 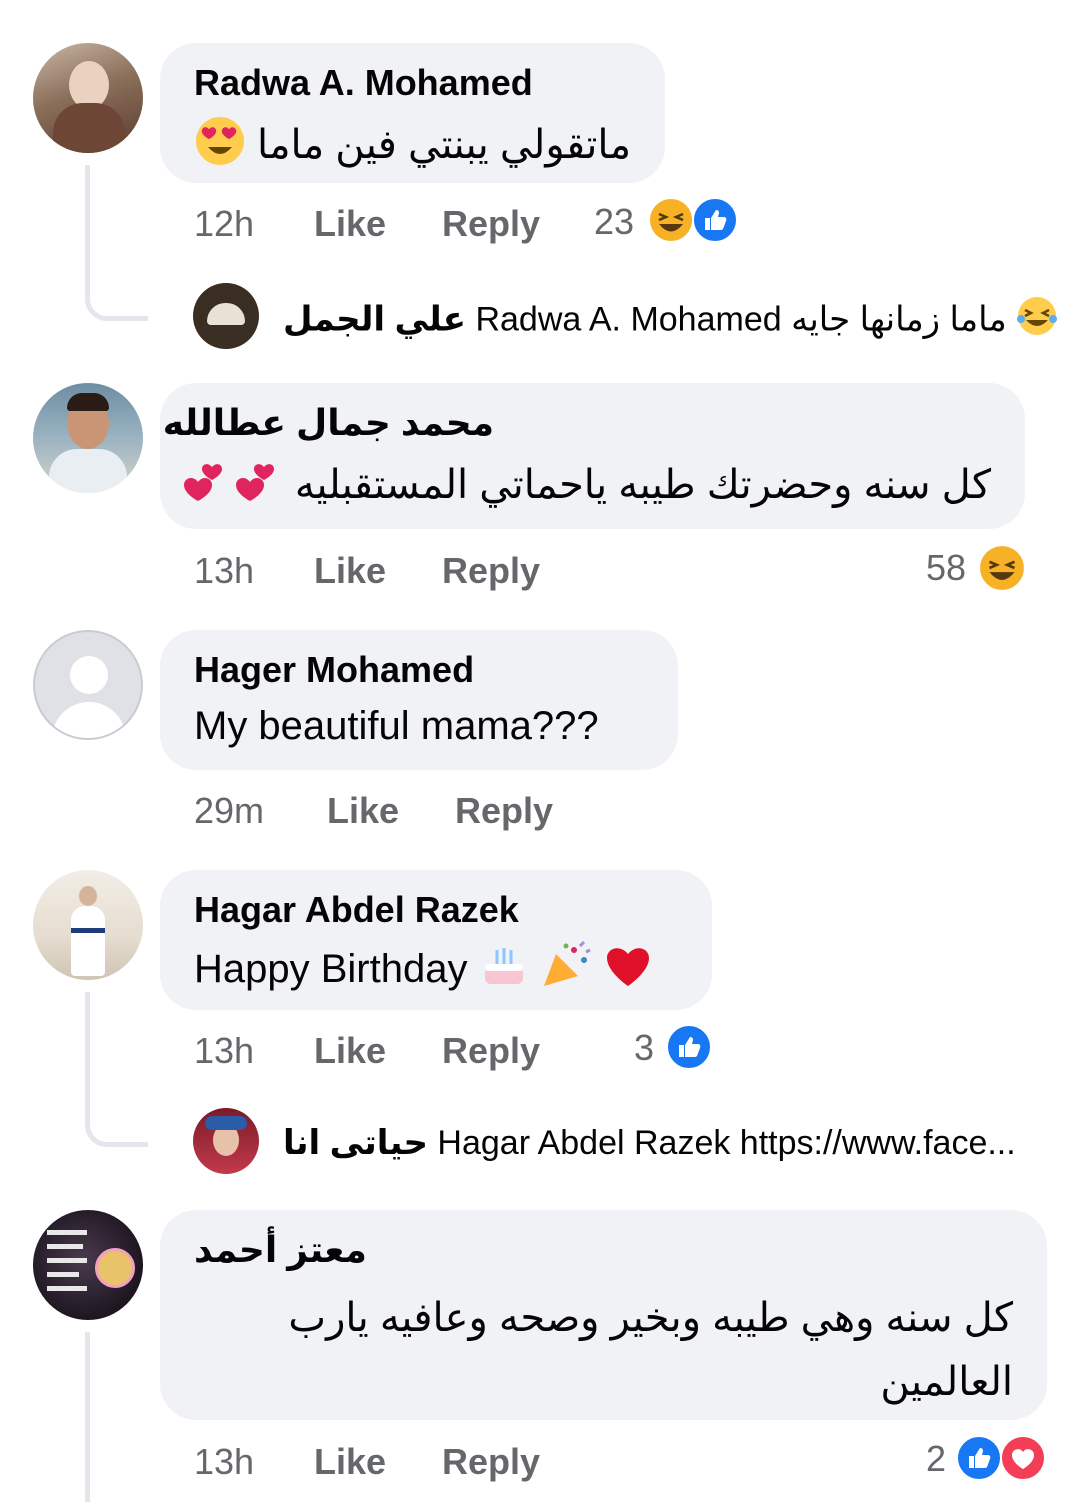 I want to click on reply-text: Radwa A. Mohamed ماما زمانها جايه, so click(x=741, y=319).